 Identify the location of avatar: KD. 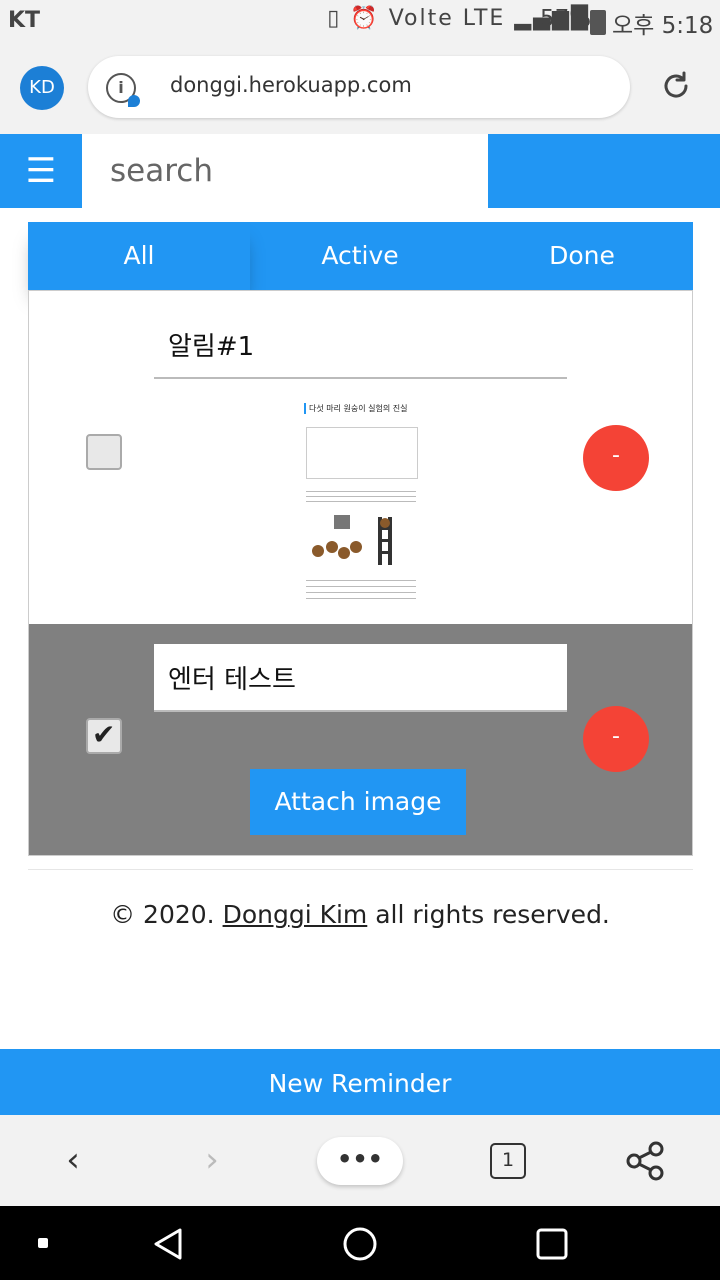
(42, 88).